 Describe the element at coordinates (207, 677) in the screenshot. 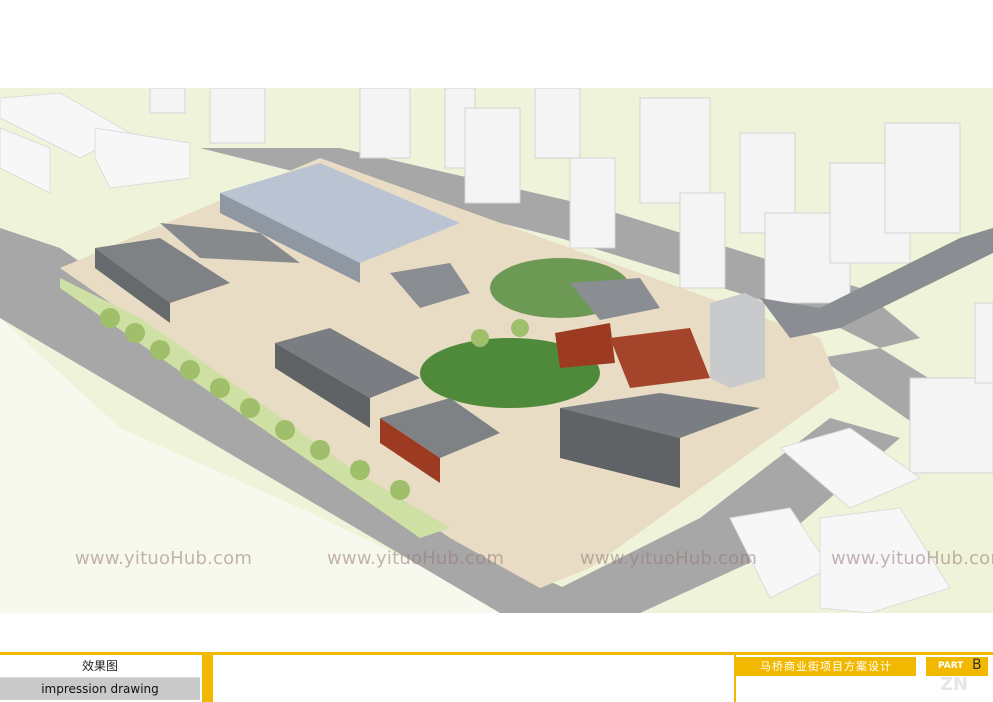

I see `footer-accent-bar` at that location.